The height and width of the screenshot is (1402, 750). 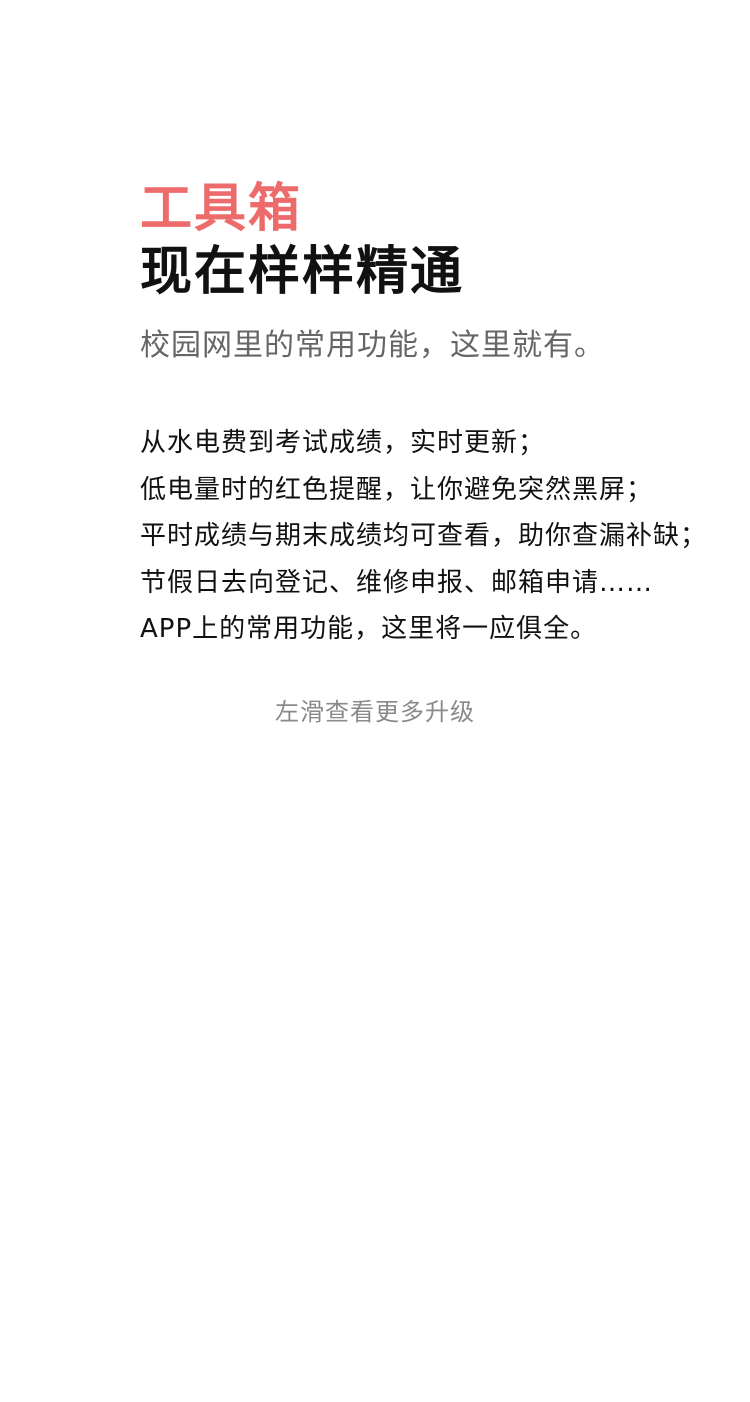 What do you see at coordinates (424, 536) in the screenshot?
I see `description-line: 平时成绩与期末成绩均可查看，助你查漏补缺；` at bounding box center [424, 536].